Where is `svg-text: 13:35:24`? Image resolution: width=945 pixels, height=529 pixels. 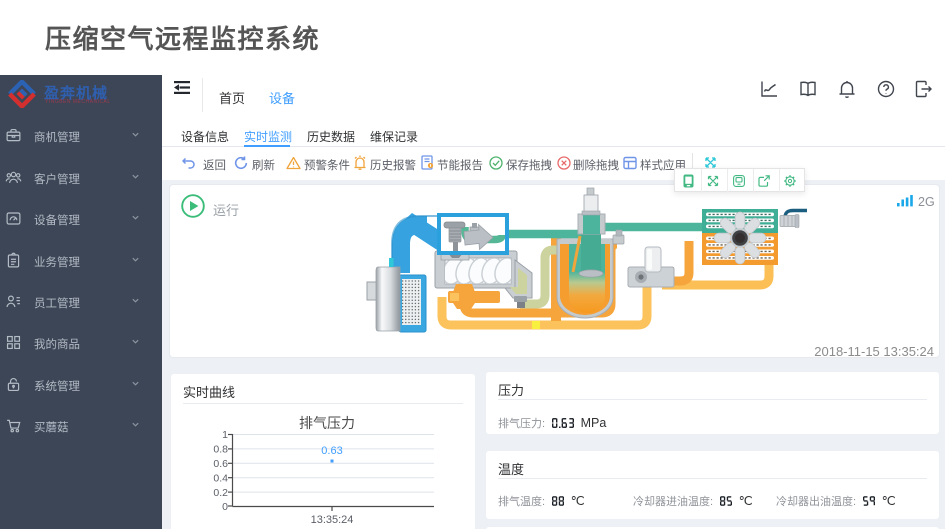 svg-text: 13:35:24 is located at coordinates (332, 520).